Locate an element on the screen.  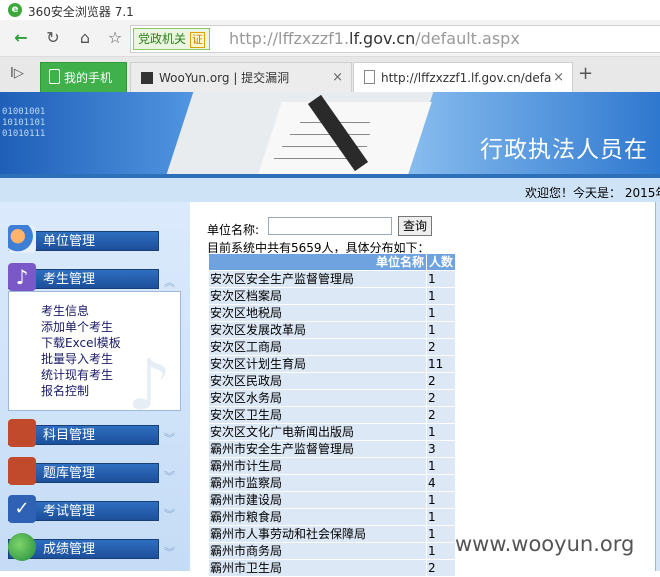
home-icon: ⌂ is located at coordinates (85, 38).